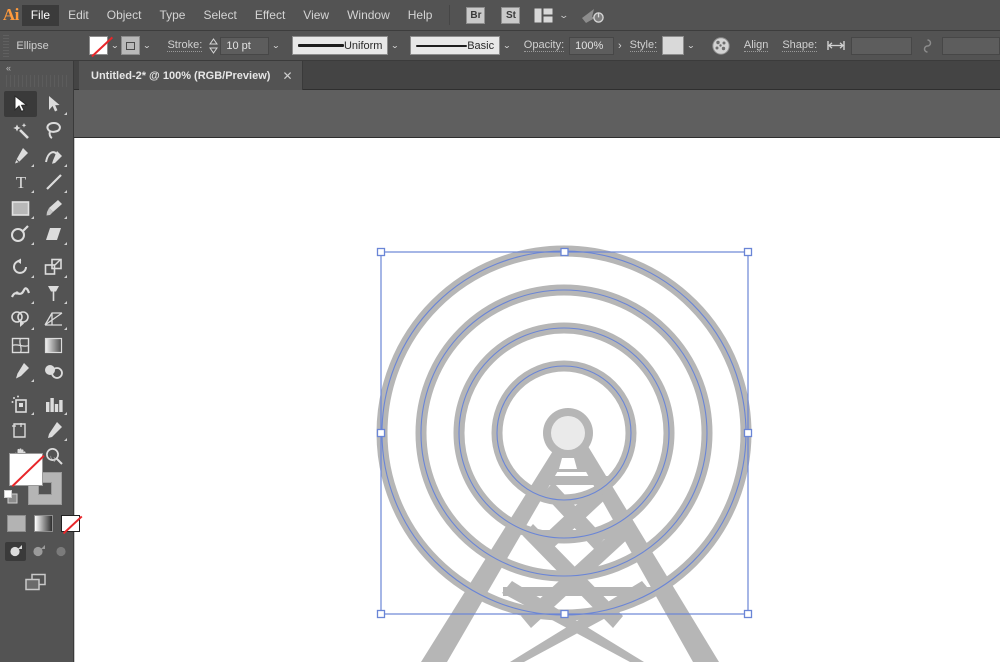 The image size is (1000, 662). Describe the element at coordinates (36, 582) in the screenshot. I see `drawing-mode-button` at that location.